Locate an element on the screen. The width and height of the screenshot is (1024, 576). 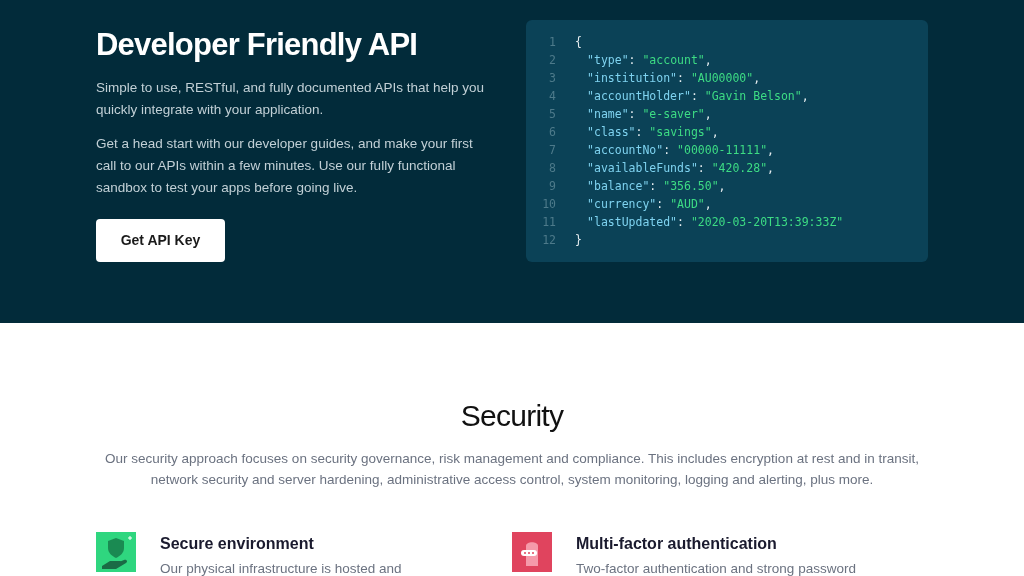
line-number: 8 is located at coordinates (552, 168).